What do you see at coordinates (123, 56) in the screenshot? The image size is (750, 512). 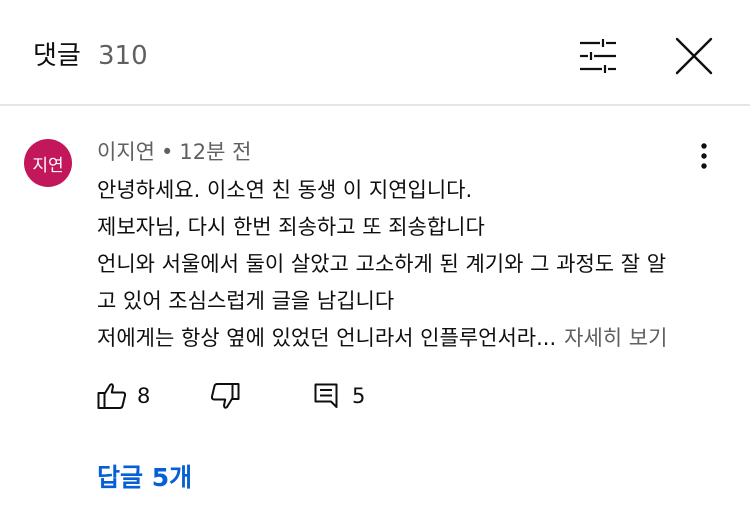 I see `comments-count: 310` at bounding box center [123, 56].